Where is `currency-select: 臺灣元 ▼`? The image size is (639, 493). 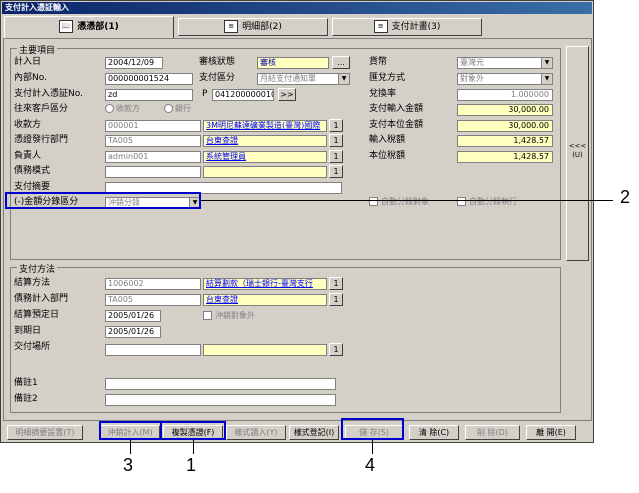
currency-select: 臺灣元 ▼ is located at coordinates (505, 63).